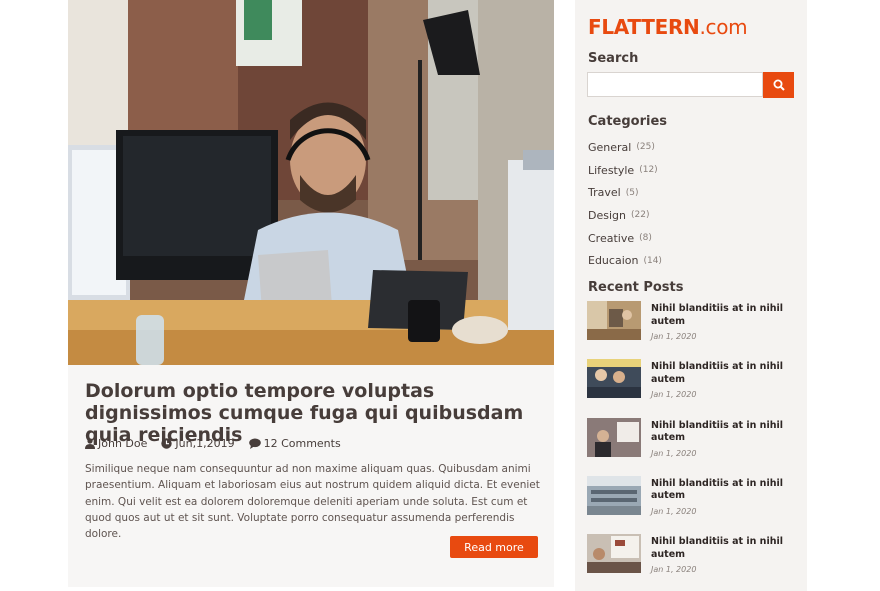  I want to click on recent-posts-widget-title: Recent Posts, so click(636, 287).